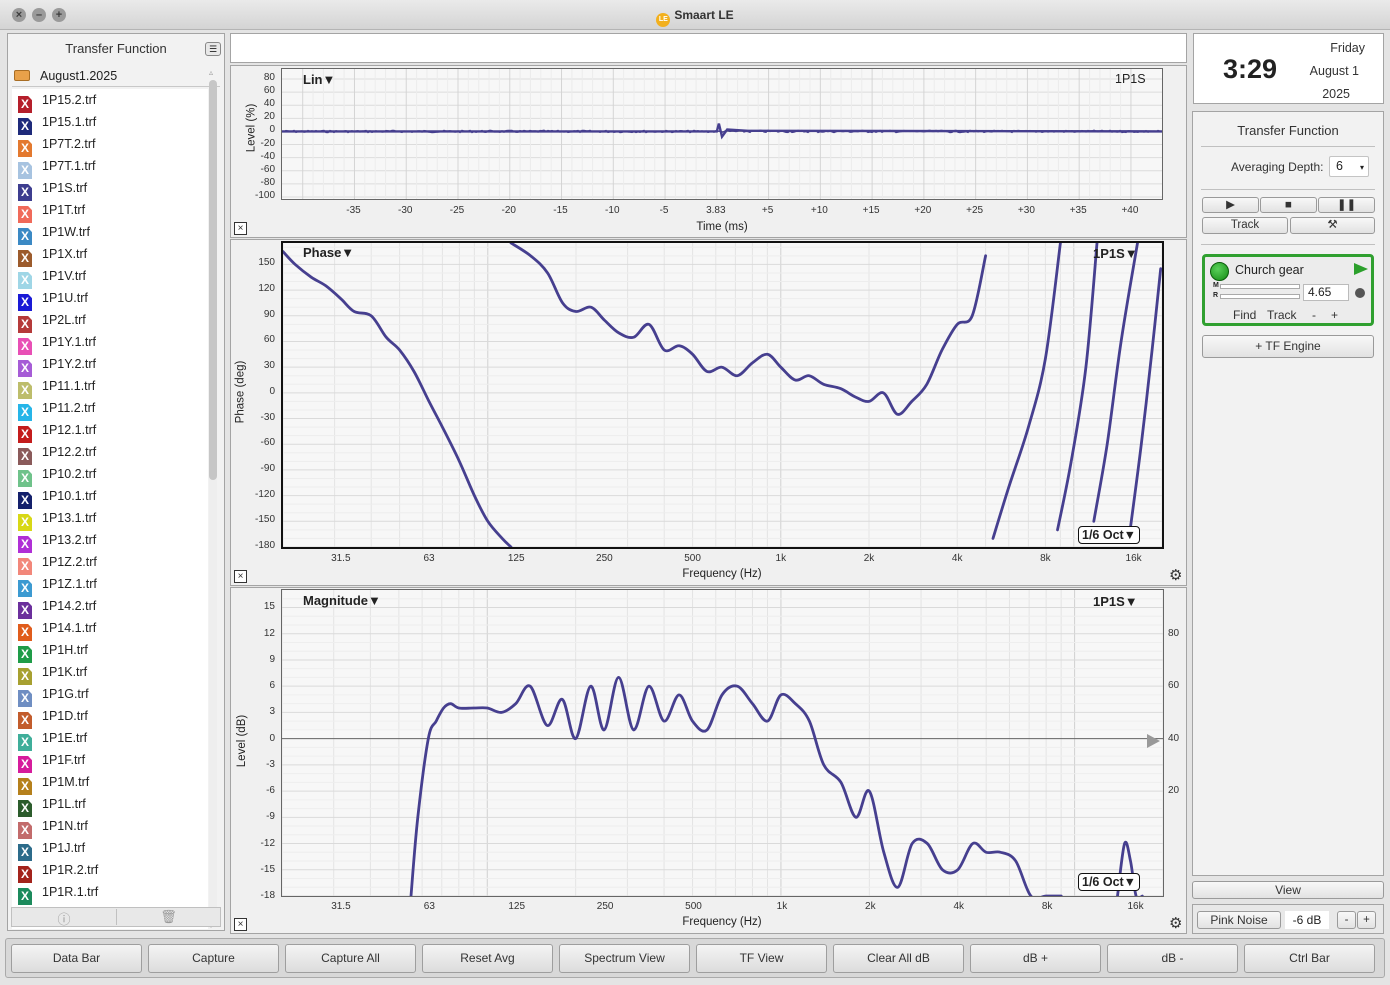 The height and width of the screenshot is (985, 1390). What do you see at coordinates (76, 958) in the screenshot?
I see `command-button-data-bar: Data Bar` at bounding box center [76, 958].